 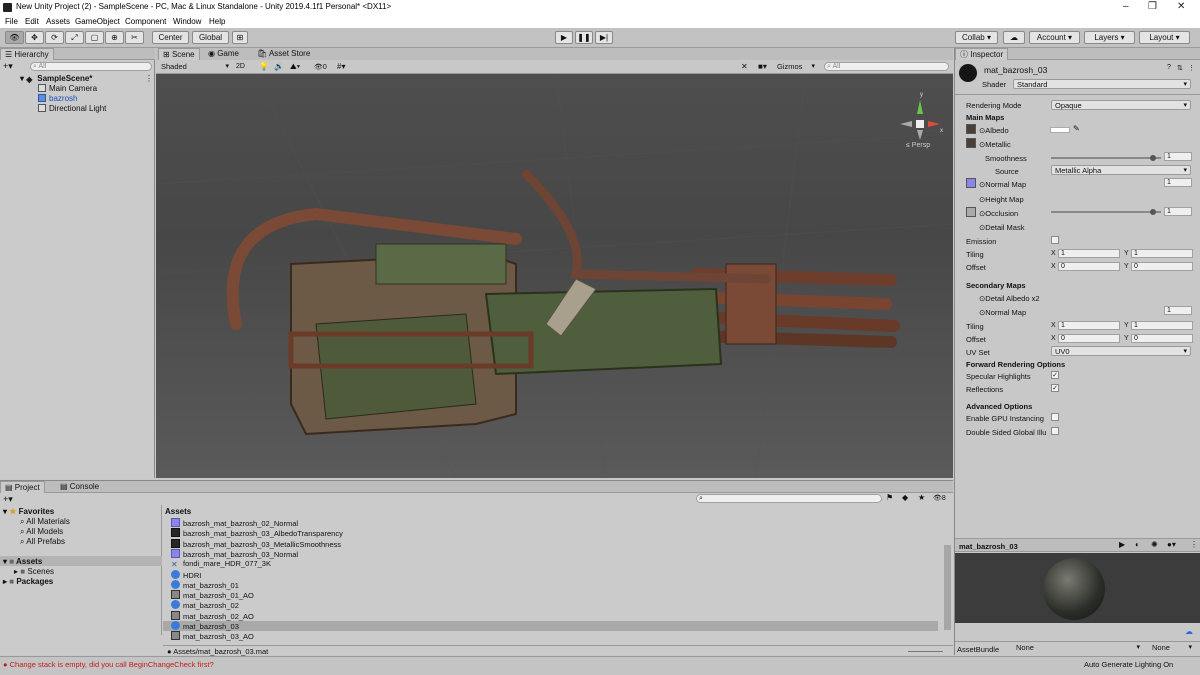 I want to click on scene-root: ▾ ◈ SampleScene*, so click(x=56, y=79).